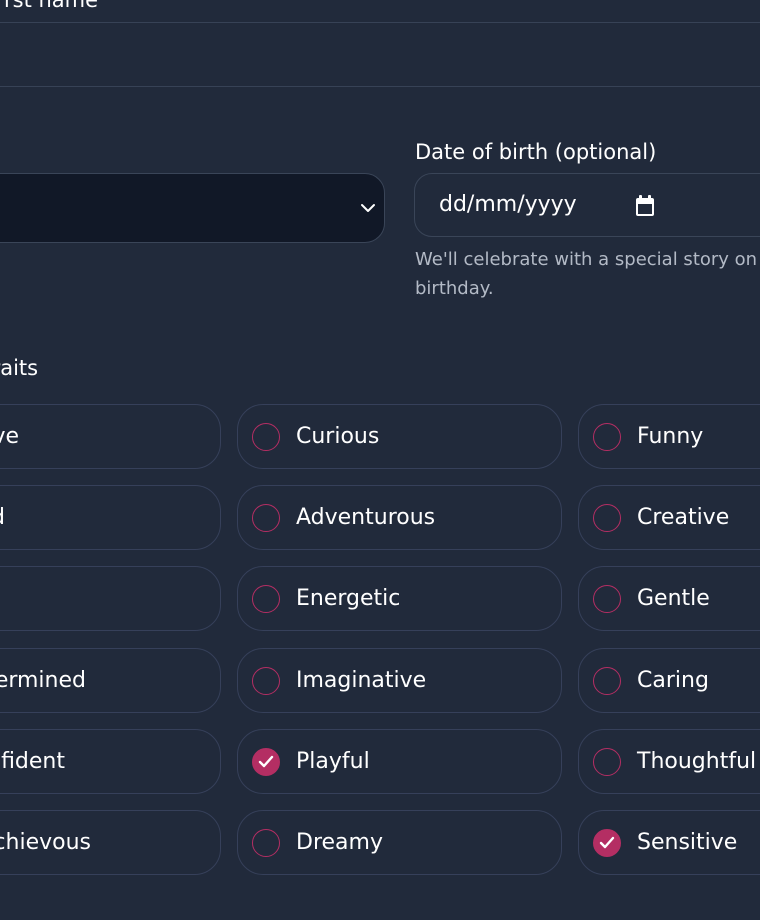 The height and width of the screenshot is (920, 760). What do you see at coordinates (45, 842) in the screenshot?
I see `trait-label: chievous` at bounding box center [45, 842].